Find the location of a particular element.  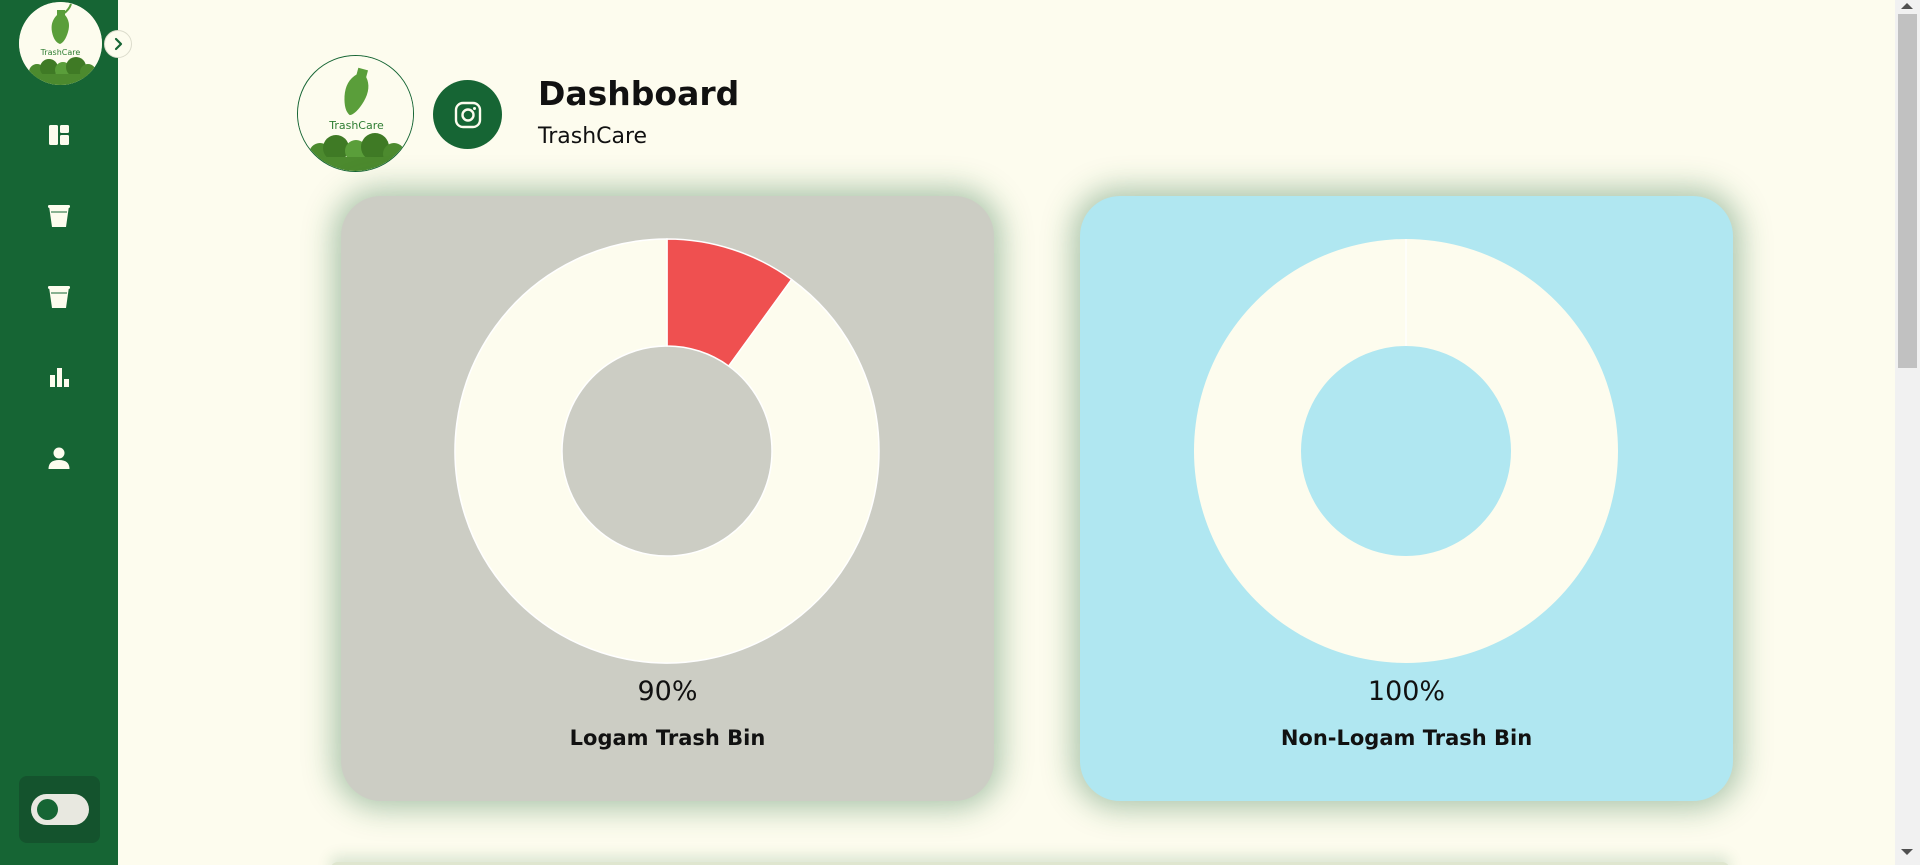

page-scrollbar is located at coordinates (1907, 432).